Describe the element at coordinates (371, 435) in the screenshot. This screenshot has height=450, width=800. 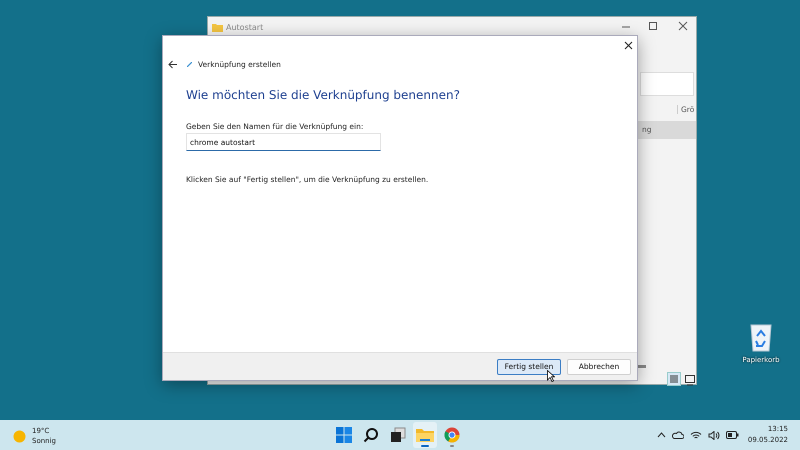
I see `search-icon` at that location.